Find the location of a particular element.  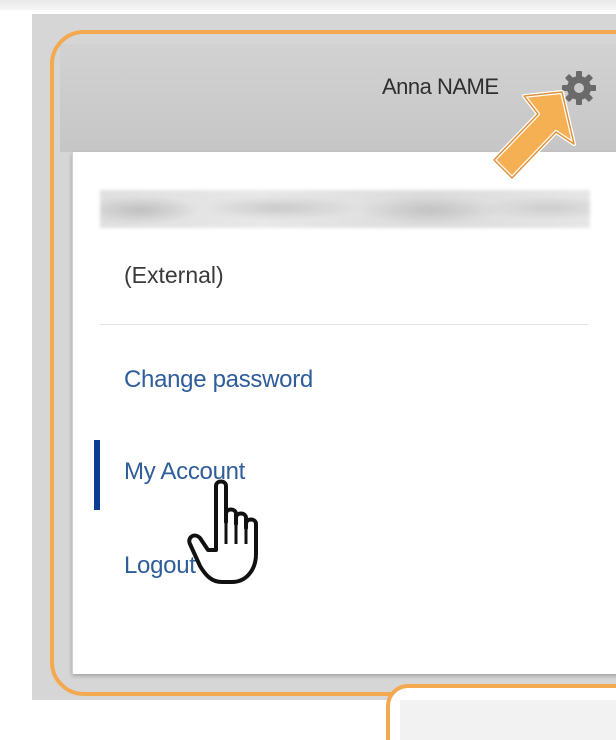

menu-divider is located at coordinates (344, 324).